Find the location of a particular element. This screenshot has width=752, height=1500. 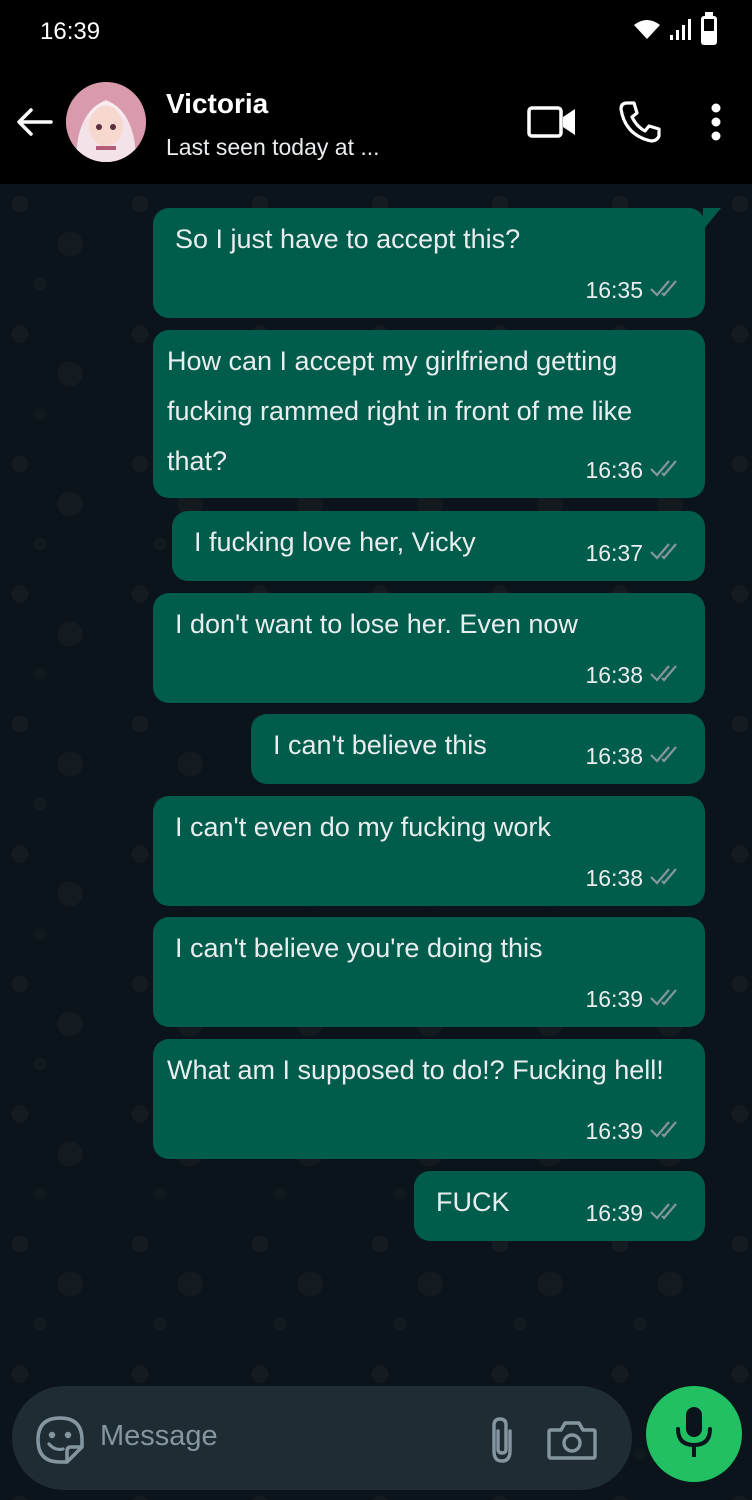

more-vert-icon is located at coordinates (716, 122).